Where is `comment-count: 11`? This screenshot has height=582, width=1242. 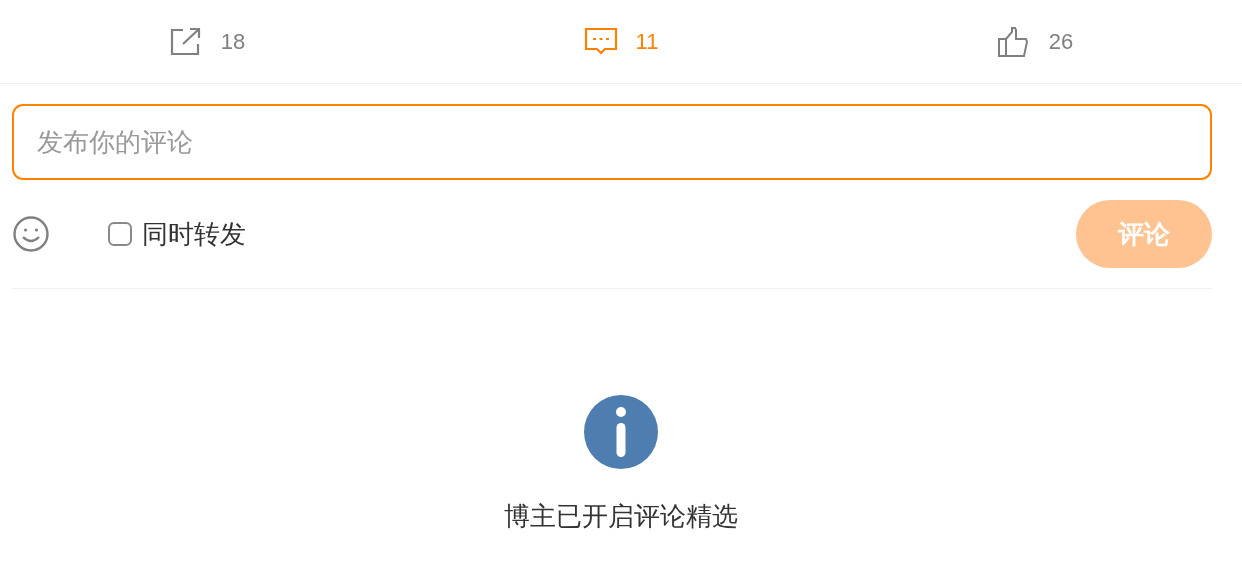 comment-count: 11 is located at coordinates (647, 41).